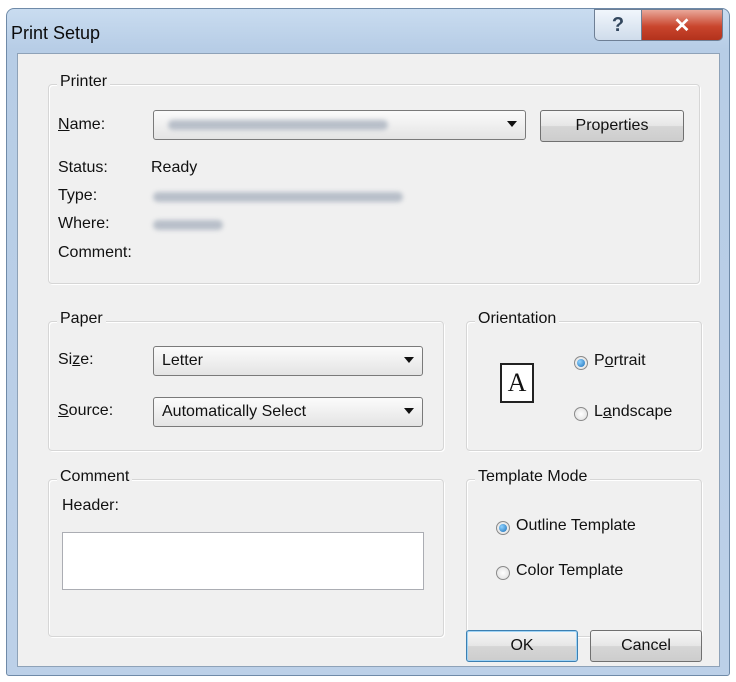 Image resolution: width=736 pixels, height=682 pixels. I want to click on paper-group: Paper, so click(246, 380).